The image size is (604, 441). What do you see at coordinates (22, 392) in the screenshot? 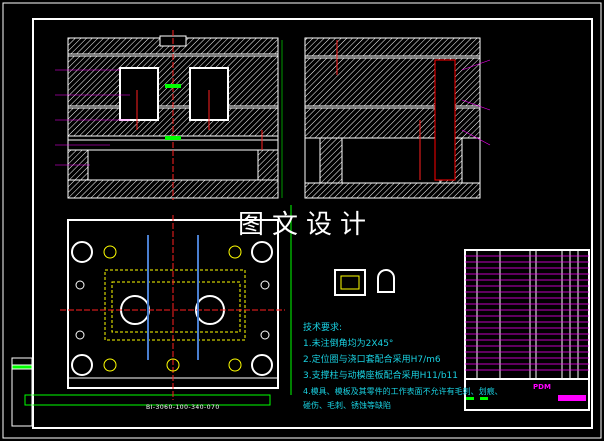
I see `revision-table` at bounding box center [22, 392].